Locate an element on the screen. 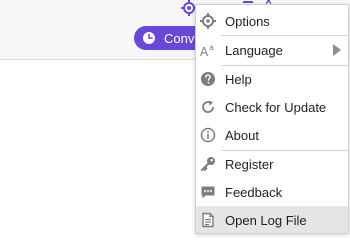 This screenshot has height=246, width=350. info-icon is located at coordinates (208, 135).